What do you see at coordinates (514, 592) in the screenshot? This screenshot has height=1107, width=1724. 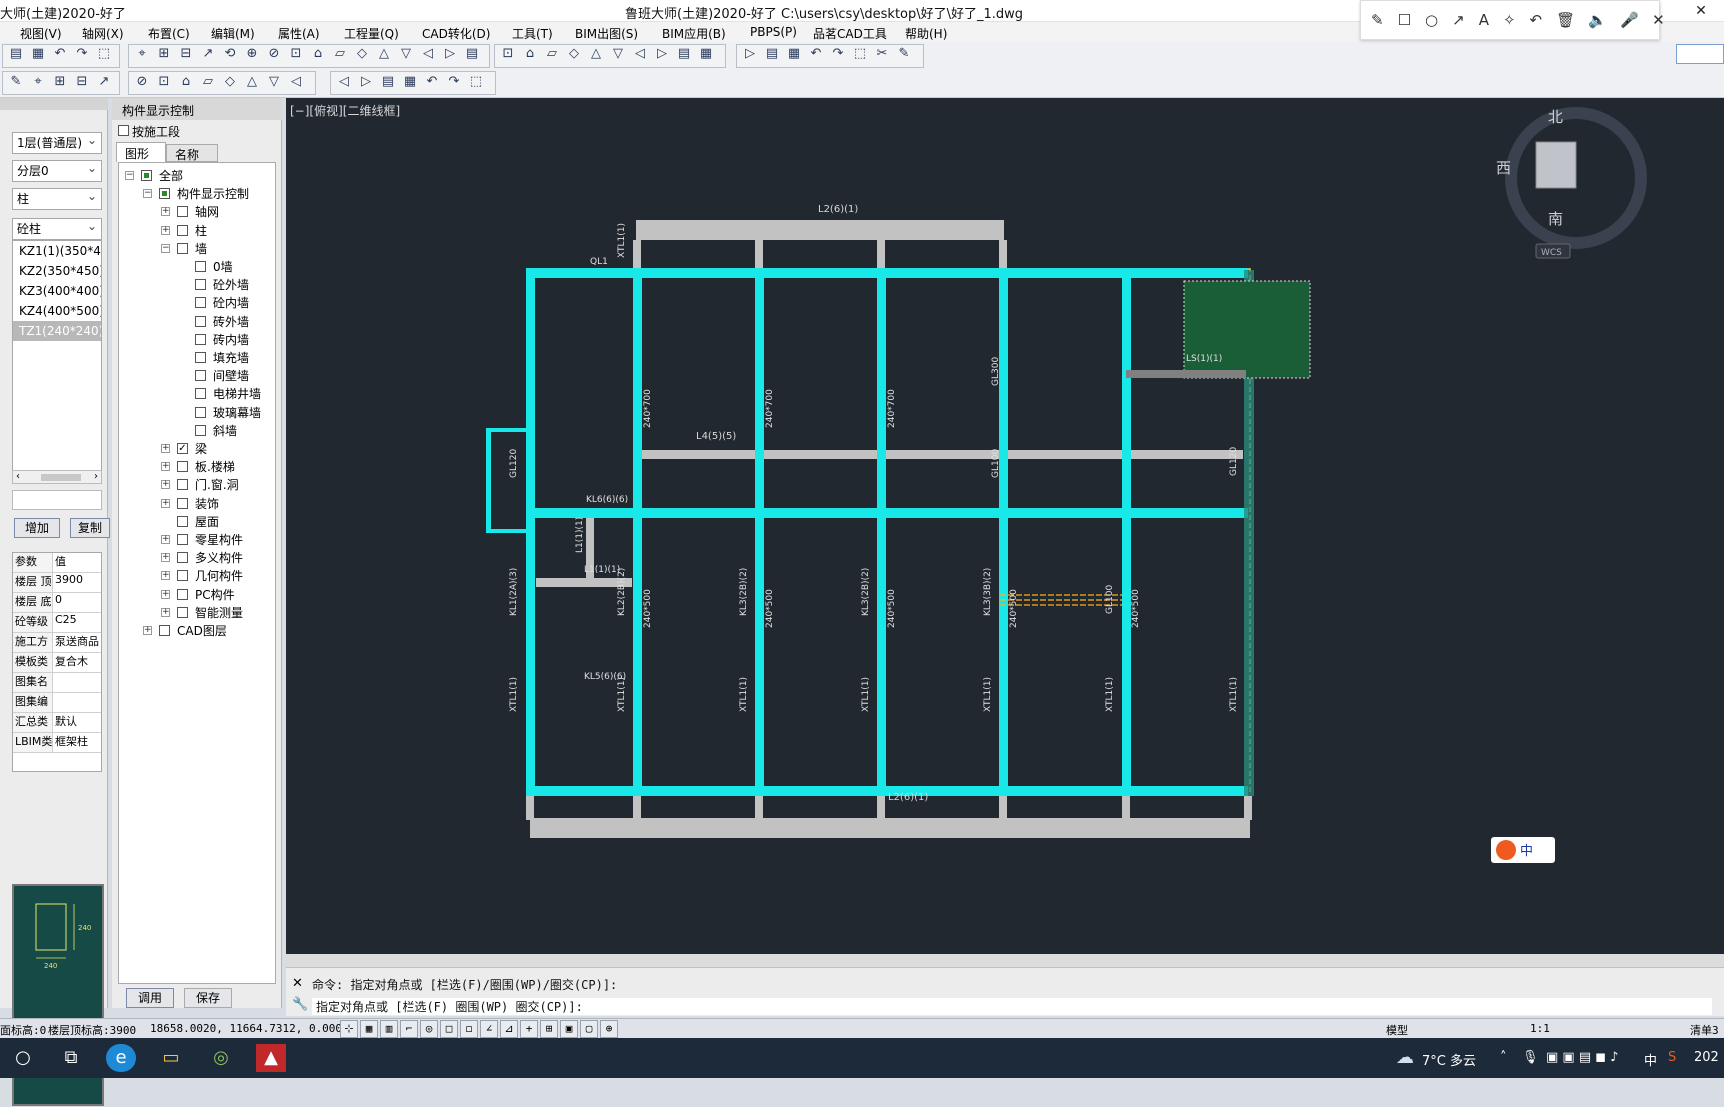 I see `beam-label-vertical: KL1(2A)(3)` at bounding box center [514, 592].